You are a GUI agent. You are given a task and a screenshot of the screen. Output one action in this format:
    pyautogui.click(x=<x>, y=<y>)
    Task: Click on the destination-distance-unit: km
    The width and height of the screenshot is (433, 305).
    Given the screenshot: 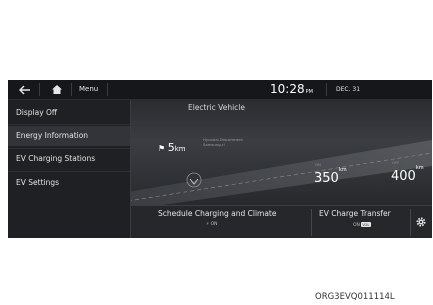 What is the action you would take?
    pyautogui.click(x=180, y=149)
    